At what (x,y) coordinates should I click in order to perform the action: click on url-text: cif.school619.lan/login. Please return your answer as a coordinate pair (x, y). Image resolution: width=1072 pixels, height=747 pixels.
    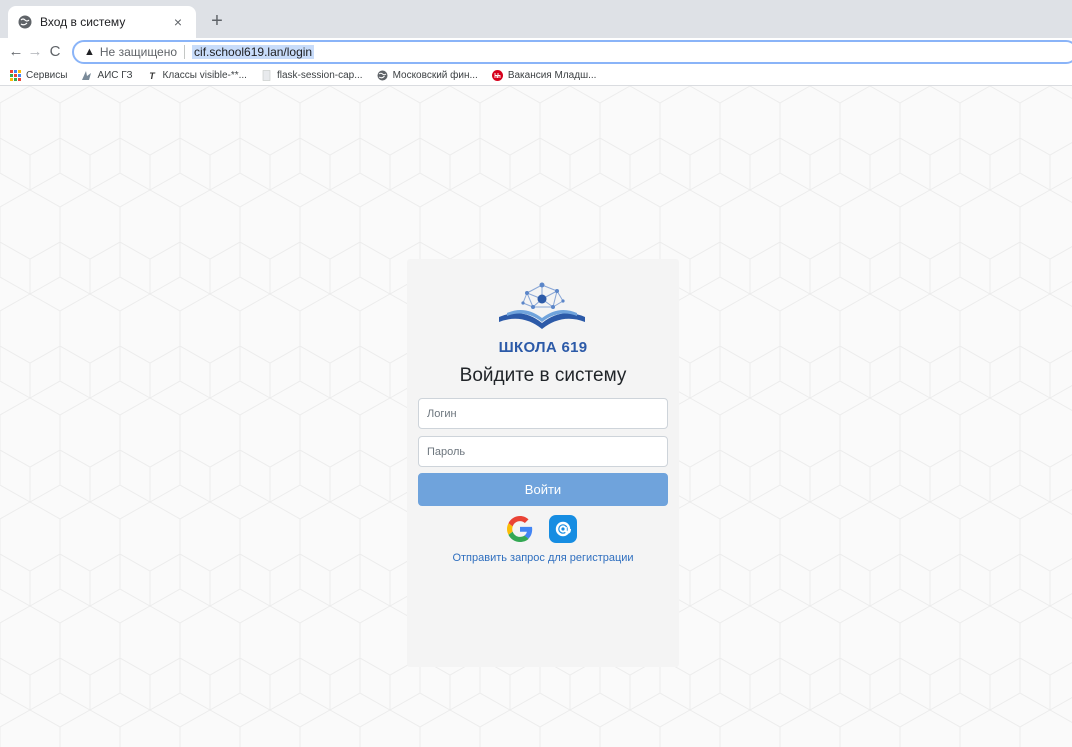
    Looking at the image, I should click on (253, 52).